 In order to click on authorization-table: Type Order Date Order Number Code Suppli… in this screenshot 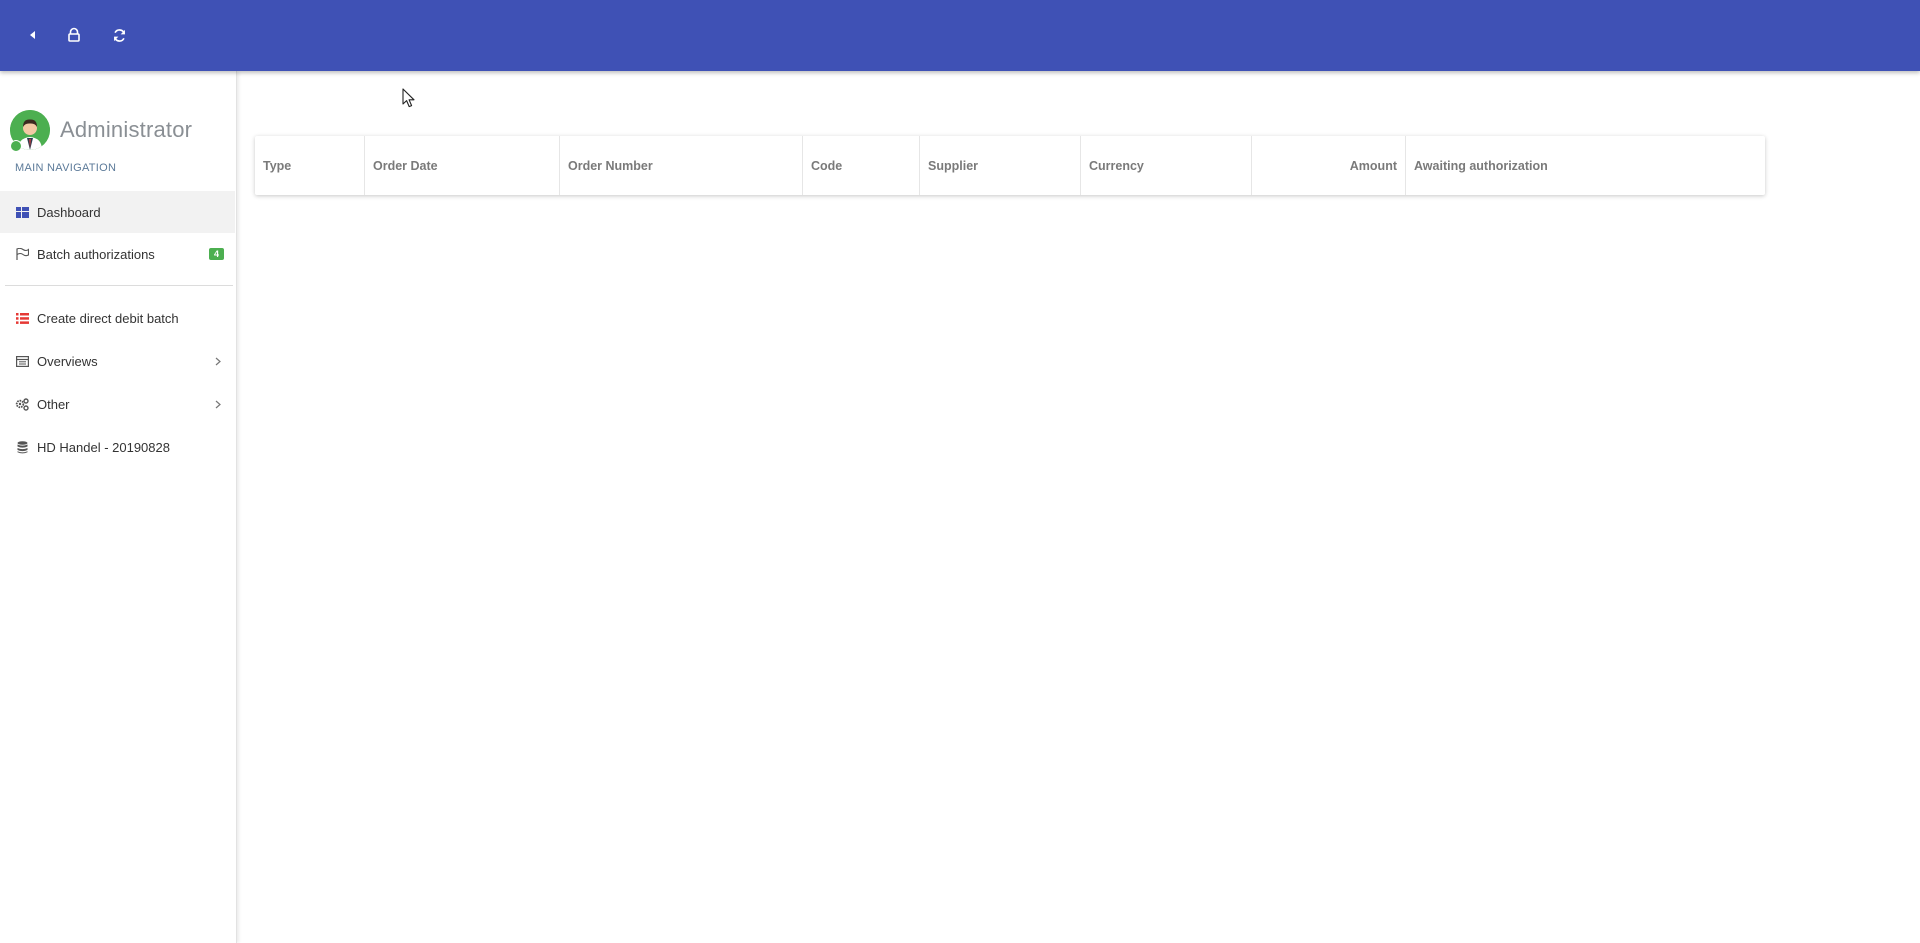, I will do `click(1010, 165)`.